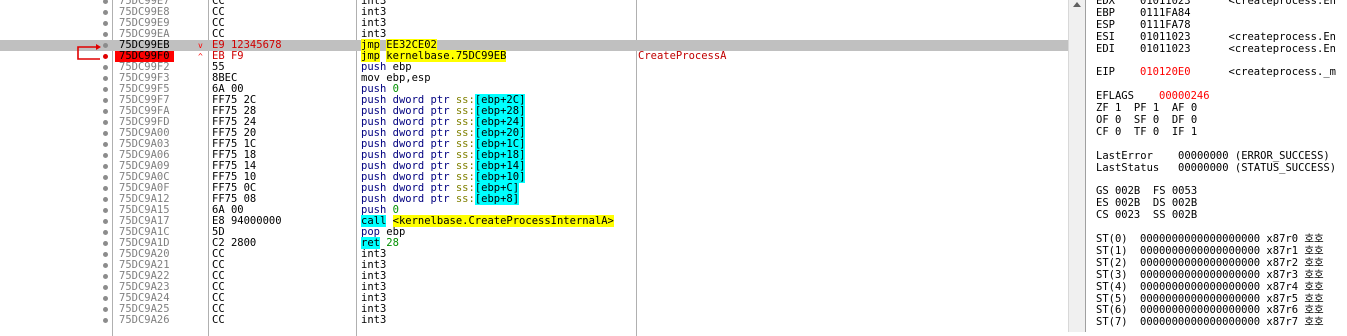 Image resolution: width=1347 pixels, height=336 pixels. I want to click on address: 75DC9A26, so click(144, 320).